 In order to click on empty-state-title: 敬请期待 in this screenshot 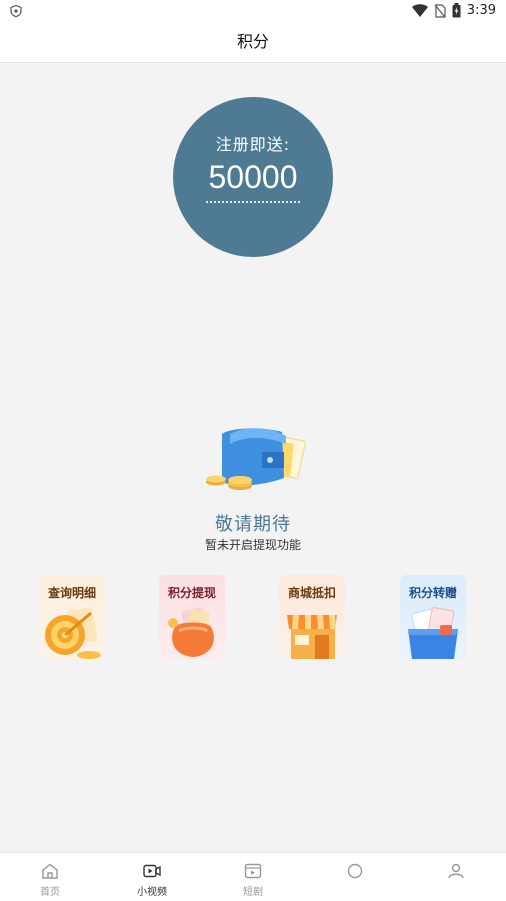, I will do `click(253, 524)`.